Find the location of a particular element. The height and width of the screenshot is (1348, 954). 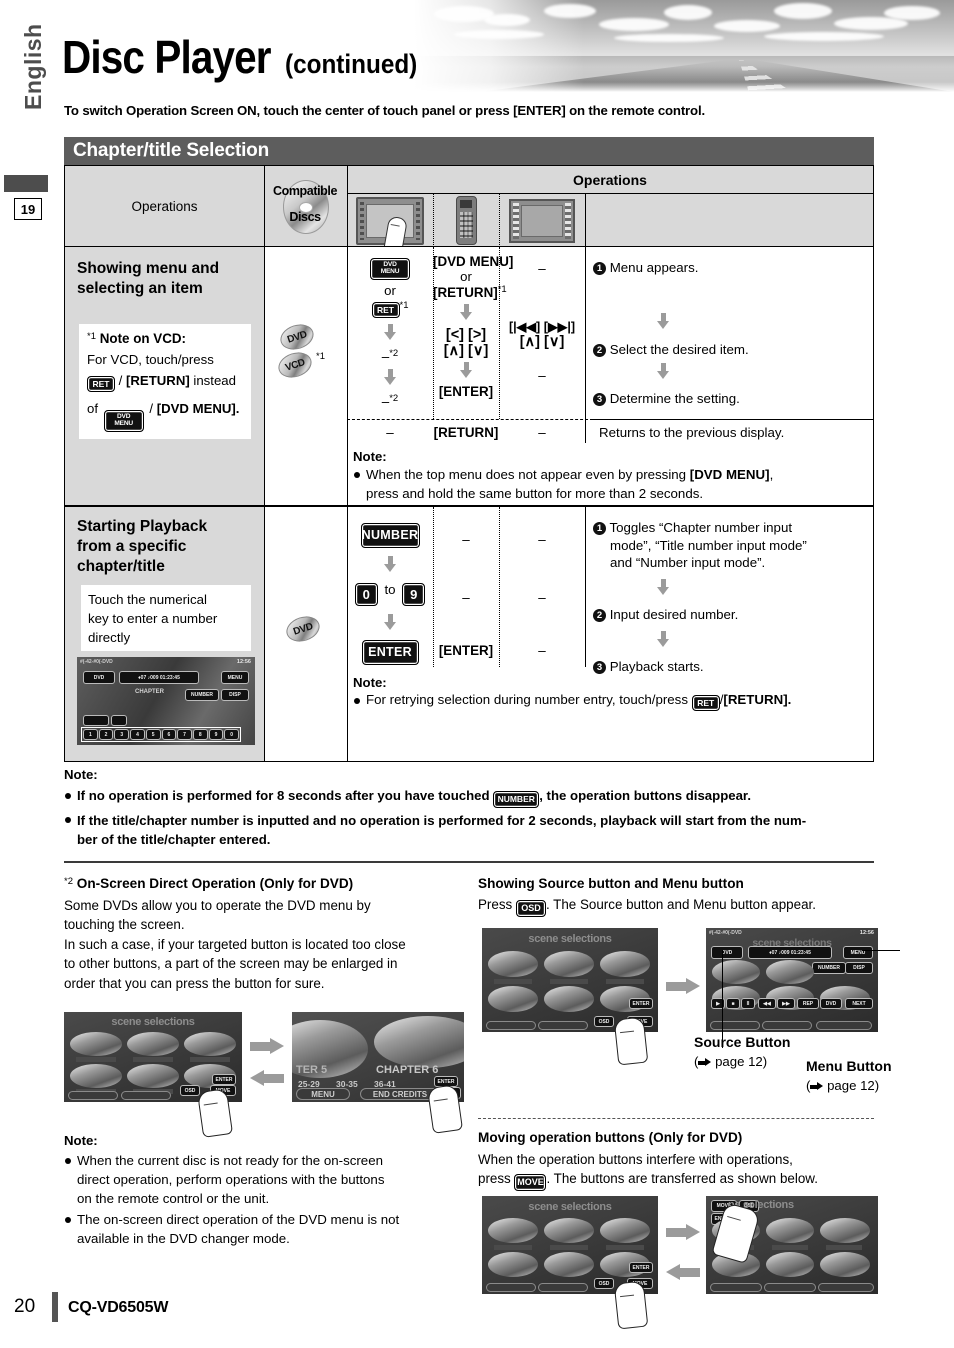

osd-info-display: ♦07 ♪009 01:23:45 is located at coordinates (159, 677).